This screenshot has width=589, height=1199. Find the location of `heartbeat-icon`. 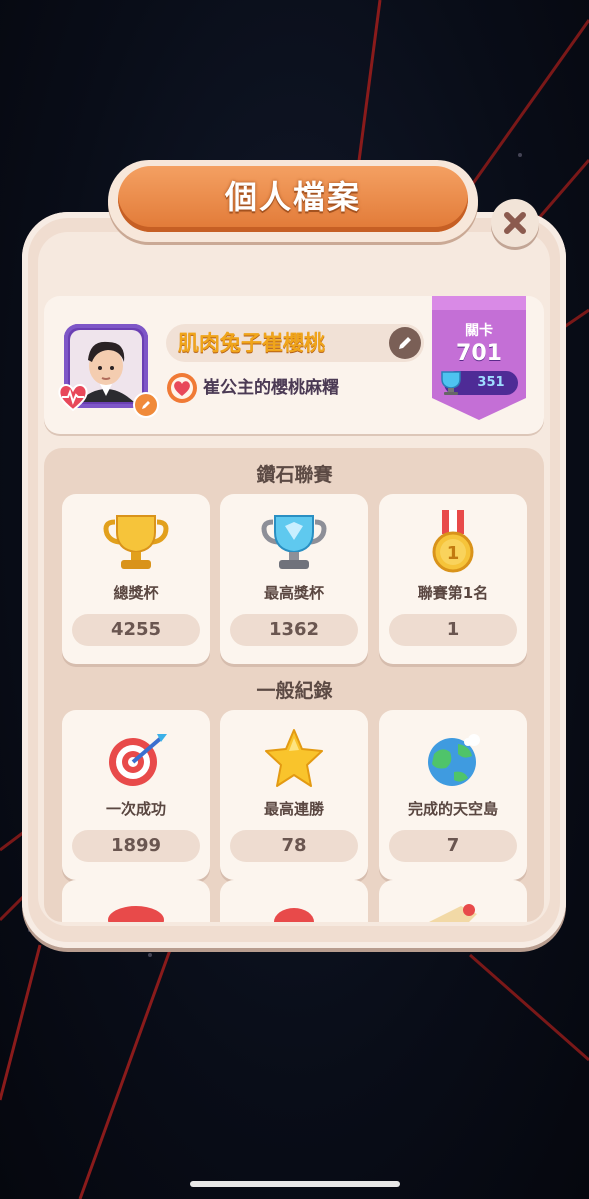

heartbeat-icon is located at coordinates (73, 398).